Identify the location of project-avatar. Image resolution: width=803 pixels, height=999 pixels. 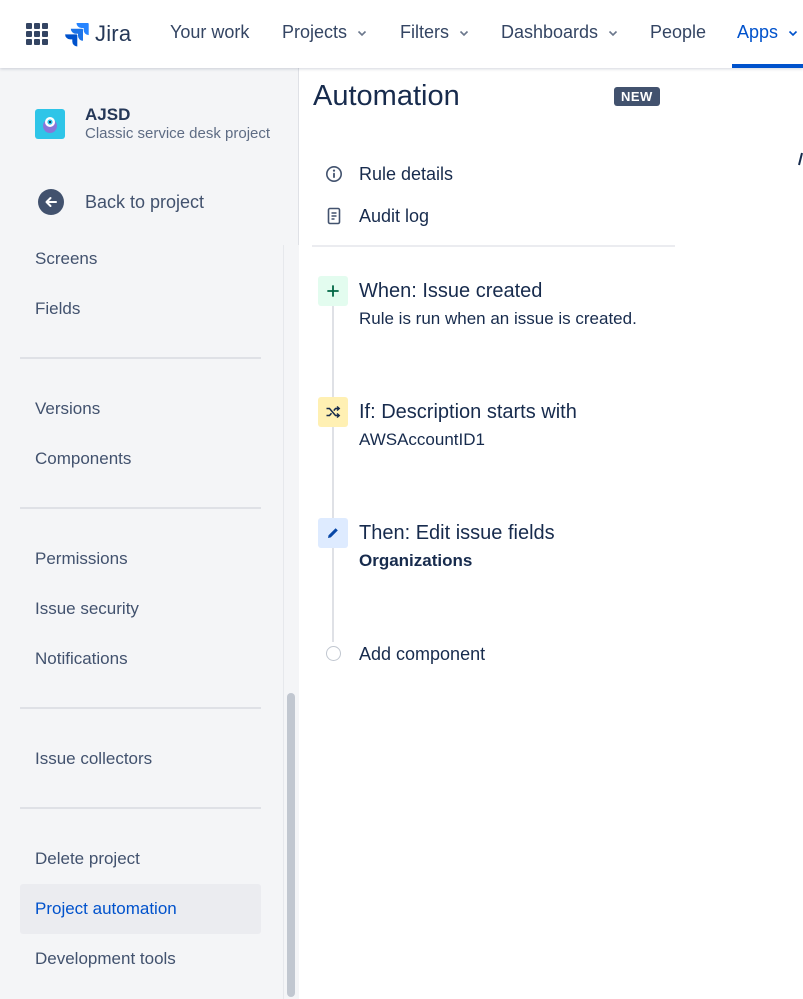
(50, 124).